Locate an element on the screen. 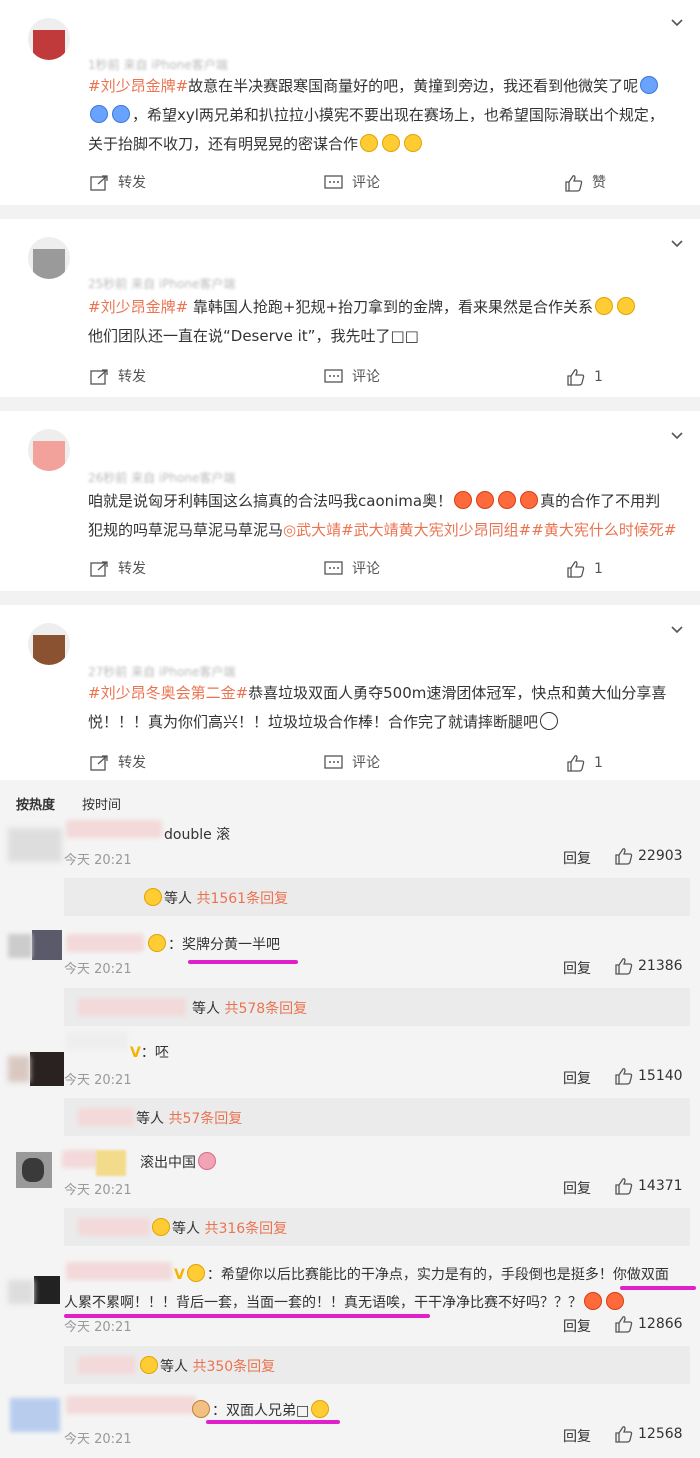 This screenshot has height=1458, width=700. comment-text: V：呸 is located at coordinates (149, 1053).